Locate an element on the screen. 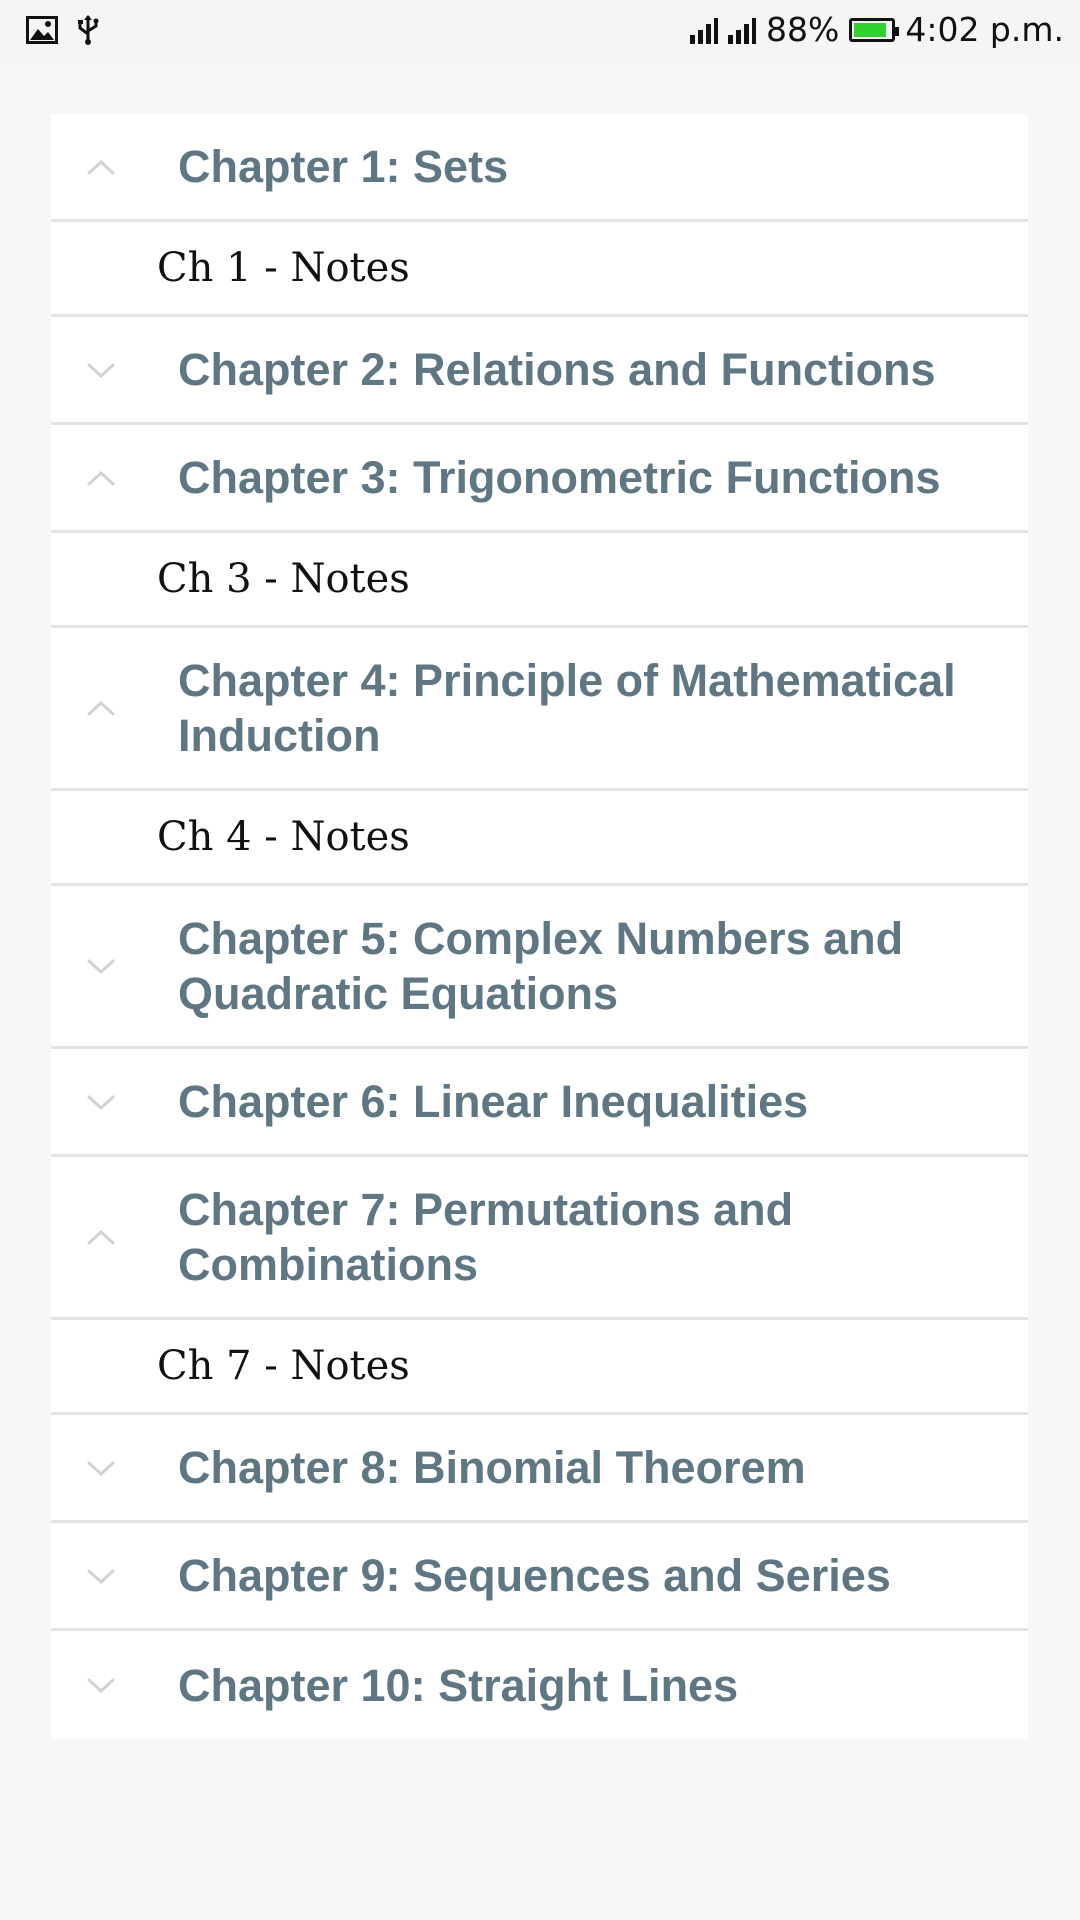 Image resolution: width=1080 pixels, height=1920 pixels. chapter-row: Chapter 3: Trigonometric Functions is located at coordinates (539, 479).